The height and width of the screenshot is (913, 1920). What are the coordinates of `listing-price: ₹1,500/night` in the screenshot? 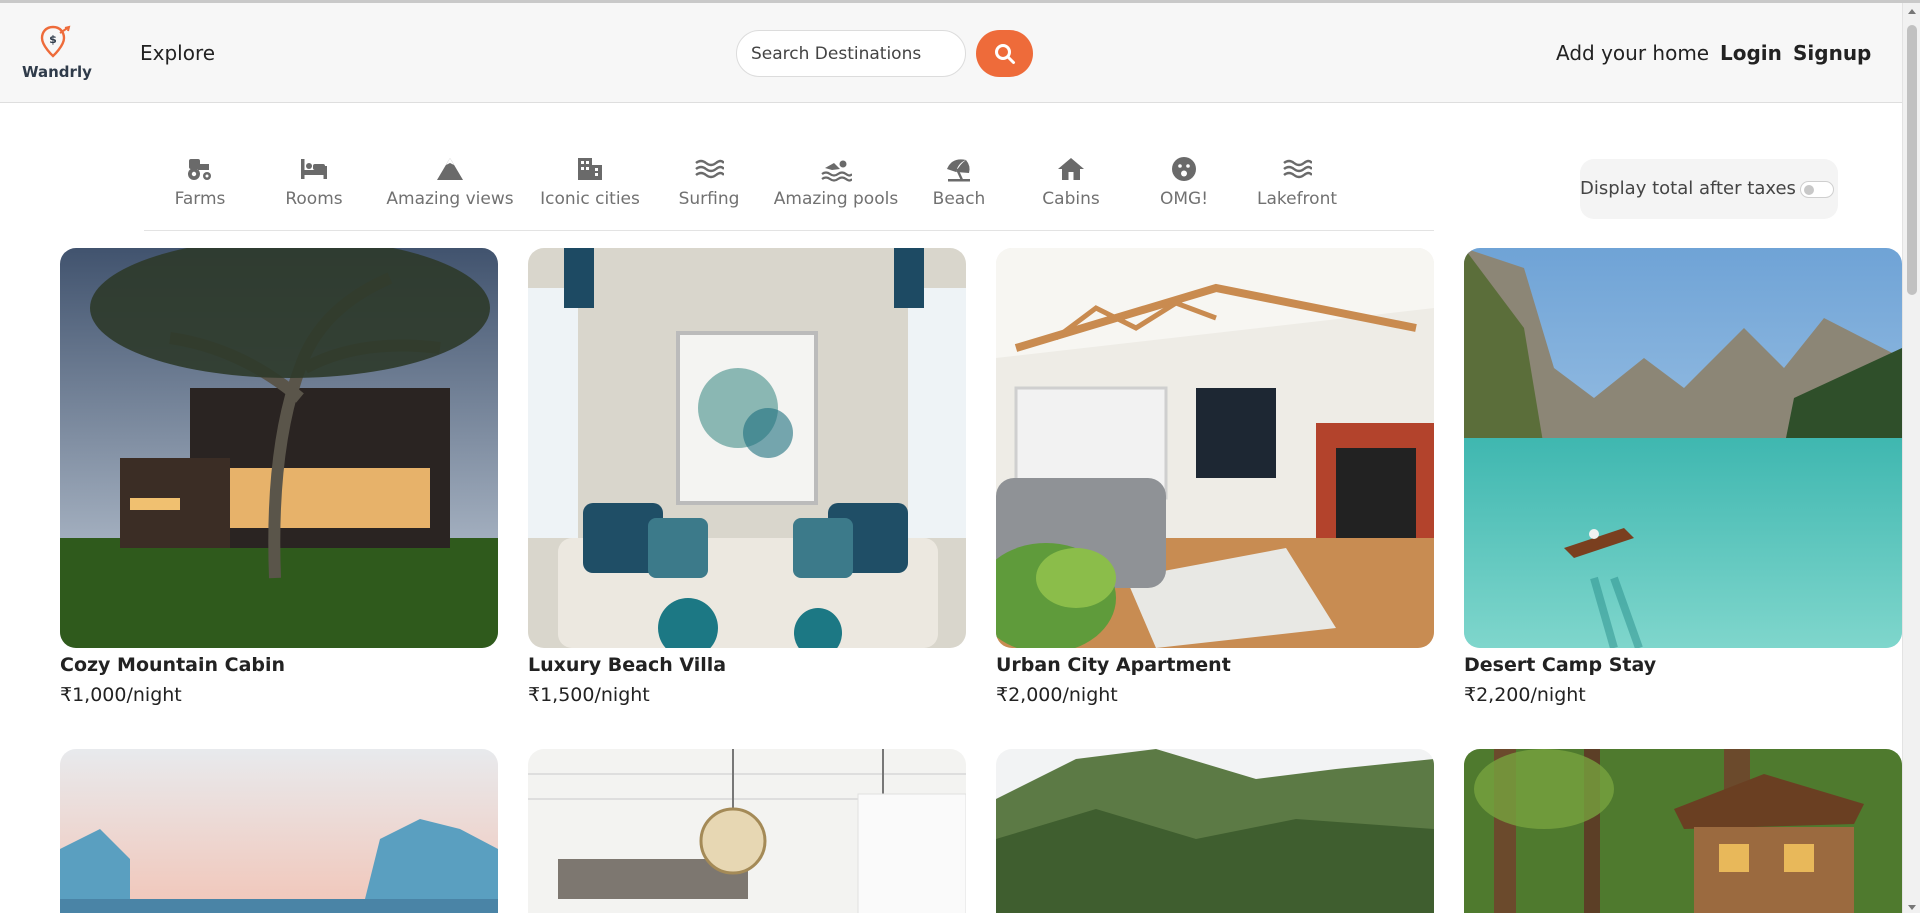 It's located at (589, 695).